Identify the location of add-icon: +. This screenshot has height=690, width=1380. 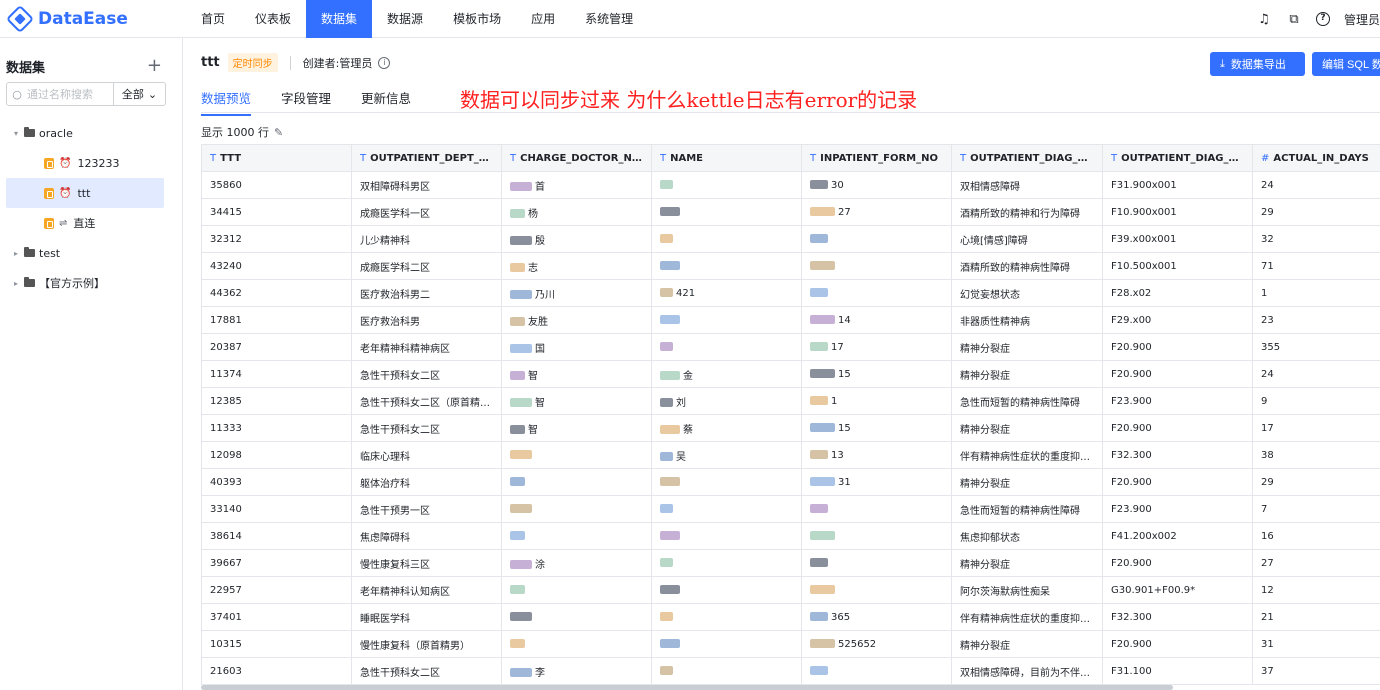
(154, 66).